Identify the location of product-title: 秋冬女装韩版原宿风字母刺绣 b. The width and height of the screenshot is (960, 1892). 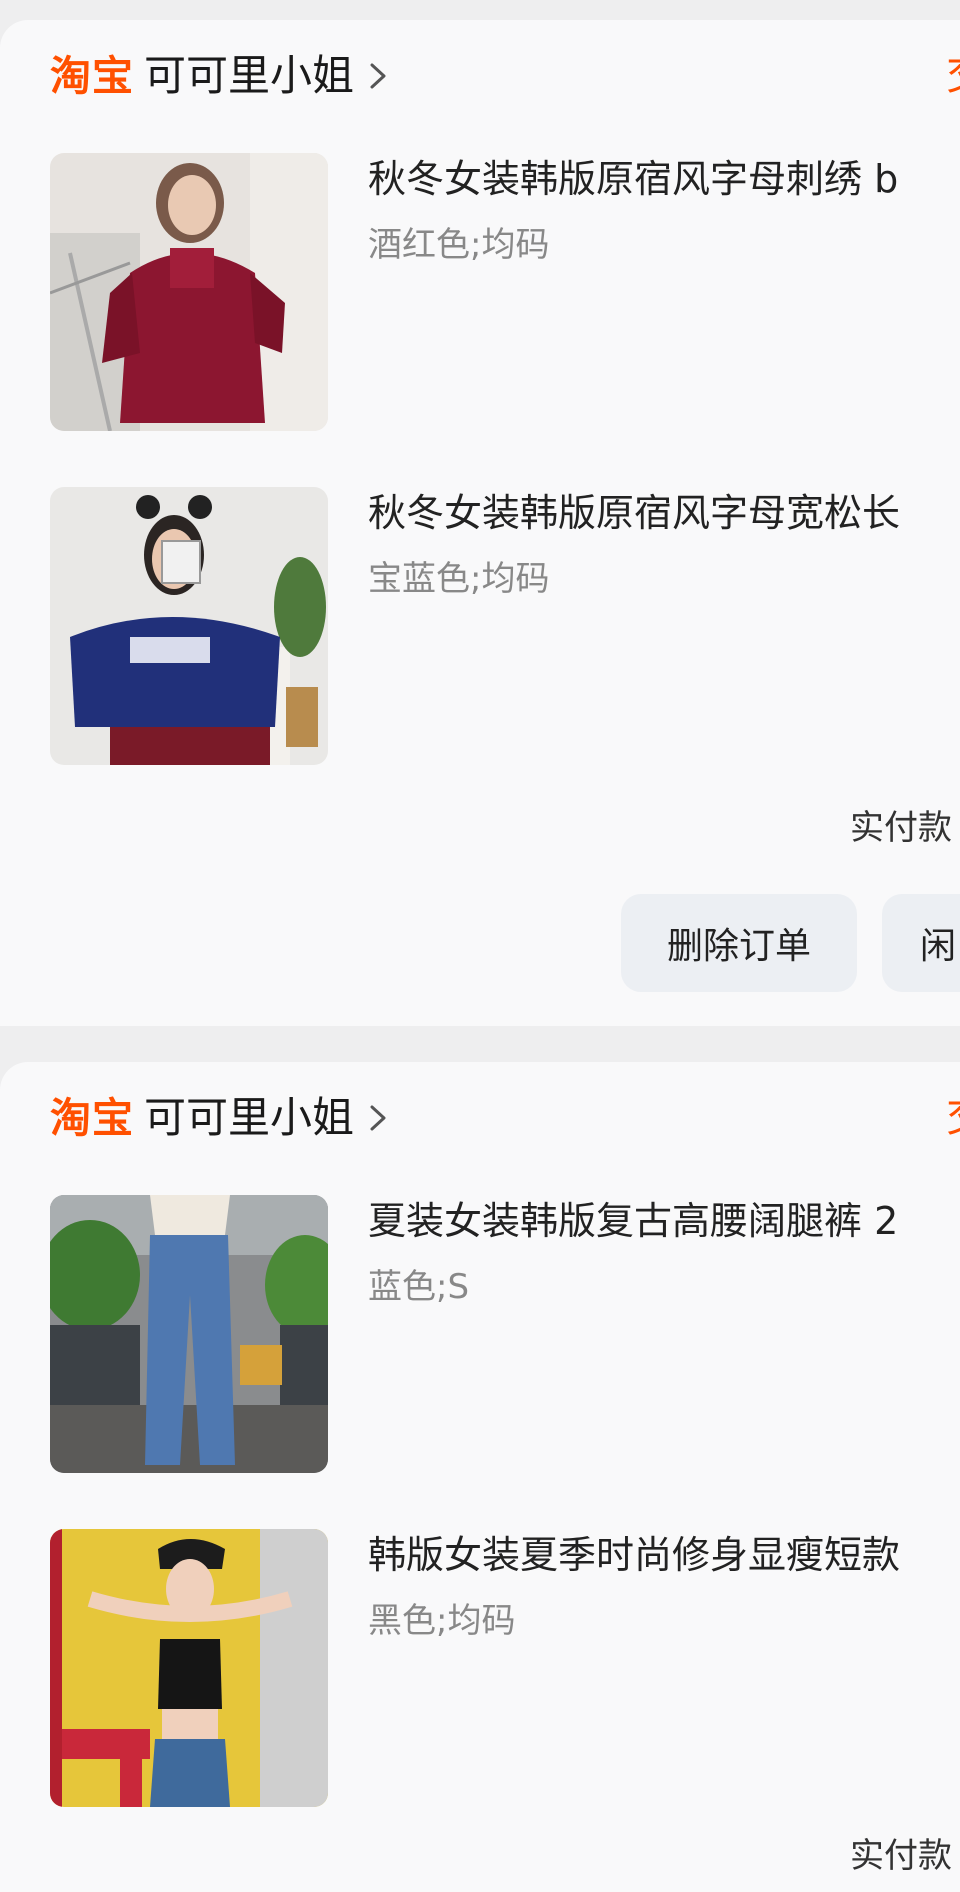
(633, 180).